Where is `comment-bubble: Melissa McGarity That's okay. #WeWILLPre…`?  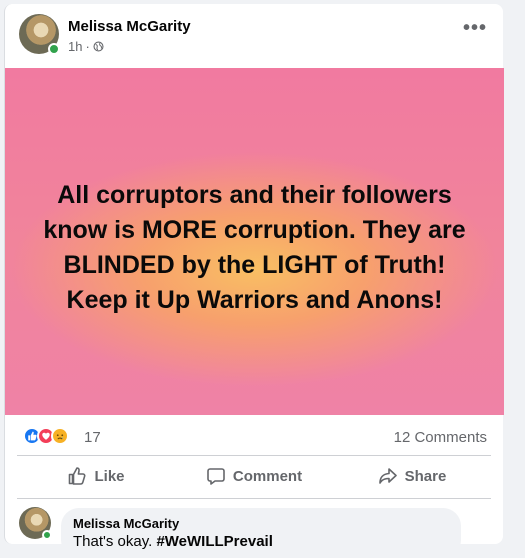 comment-bubble: Melissa McGarity That's okay. #WeWILLPre… is located at coordinates (261, 533).